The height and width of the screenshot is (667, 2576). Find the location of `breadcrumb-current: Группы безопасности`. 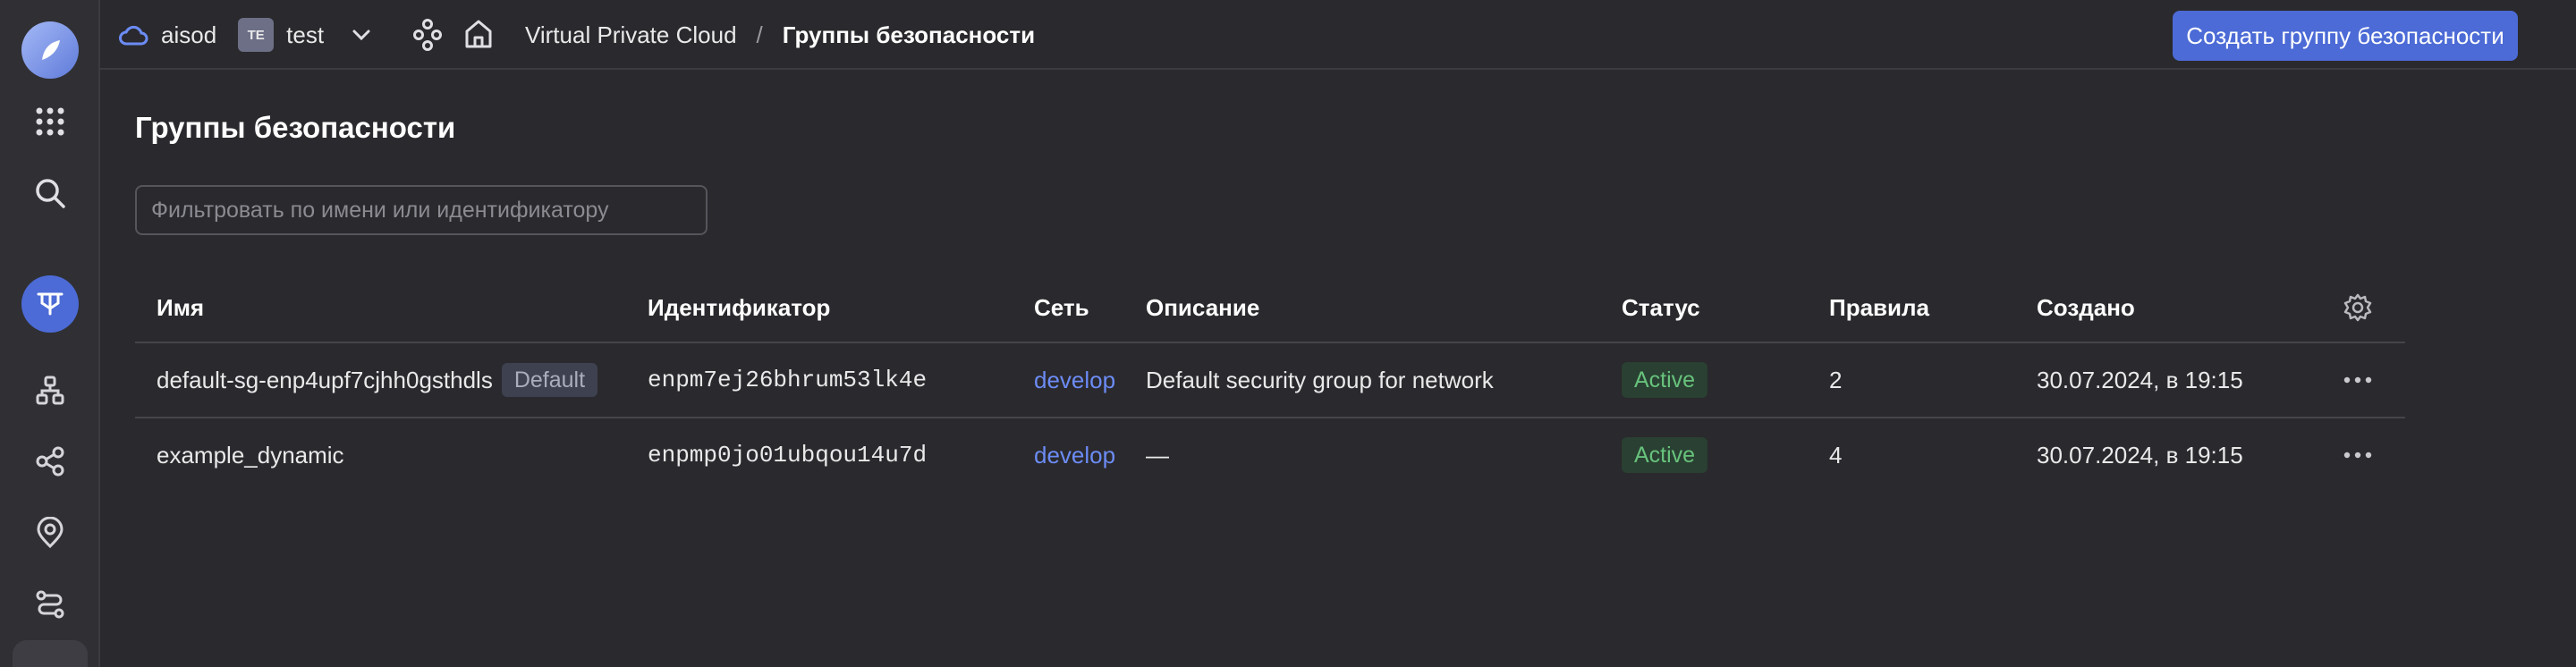

breadcrumb-current: Группы безопасности is located at coordinates (909, 34).